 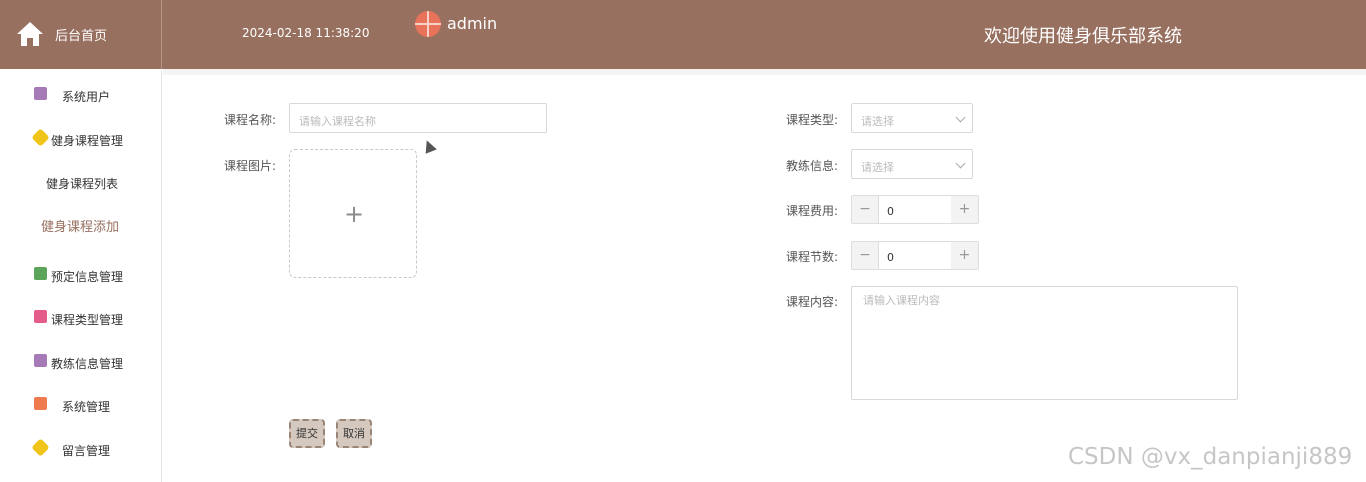 I want to click on course-sessions-stepper: − 0 +, so click(x=915, y=255).